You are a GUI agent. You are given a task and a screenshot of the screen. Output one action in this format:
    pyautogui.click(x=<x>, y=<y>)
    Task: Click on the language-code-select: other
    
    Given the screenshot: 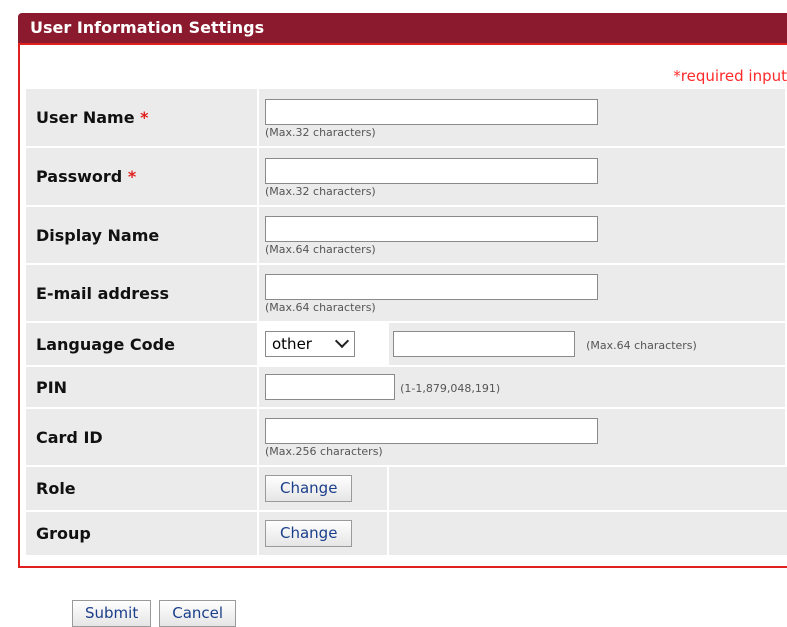 What is the action you would take?
    pyautogui.click(x=310, y=344)
    